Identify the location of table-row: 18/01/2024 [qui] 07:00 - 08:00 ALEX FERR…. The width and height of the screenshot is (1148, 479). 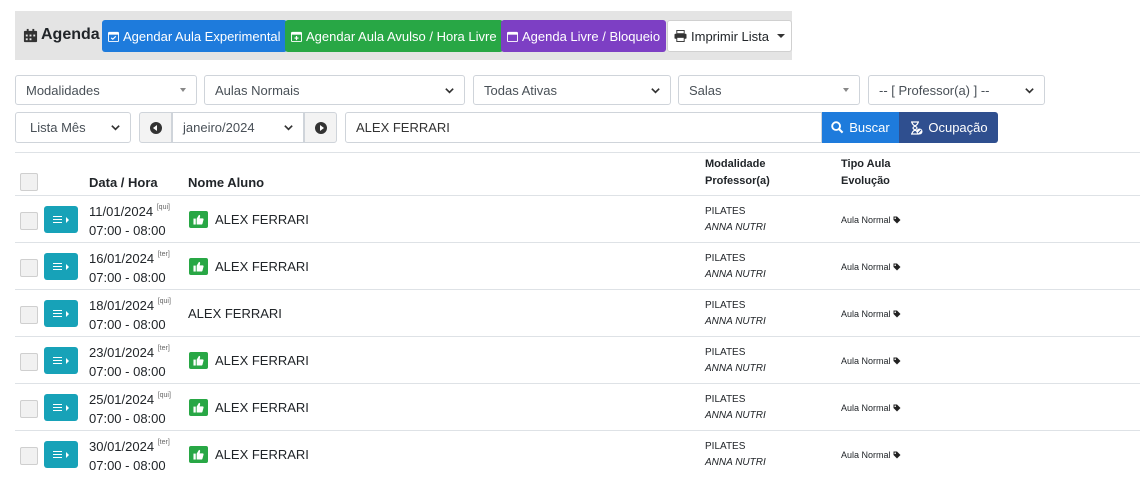
(577, 312).